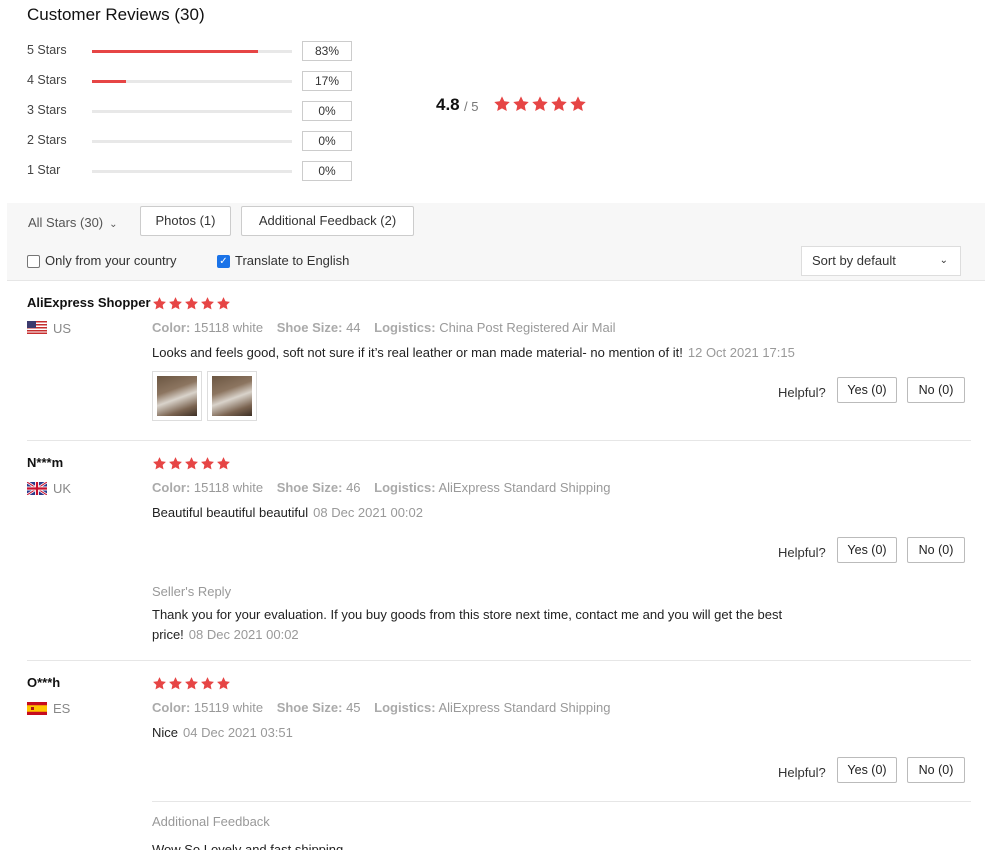 This screenshot has height=850, width=985. I want to click on rating-row: 4 Stars 17%, so click(192, 81).